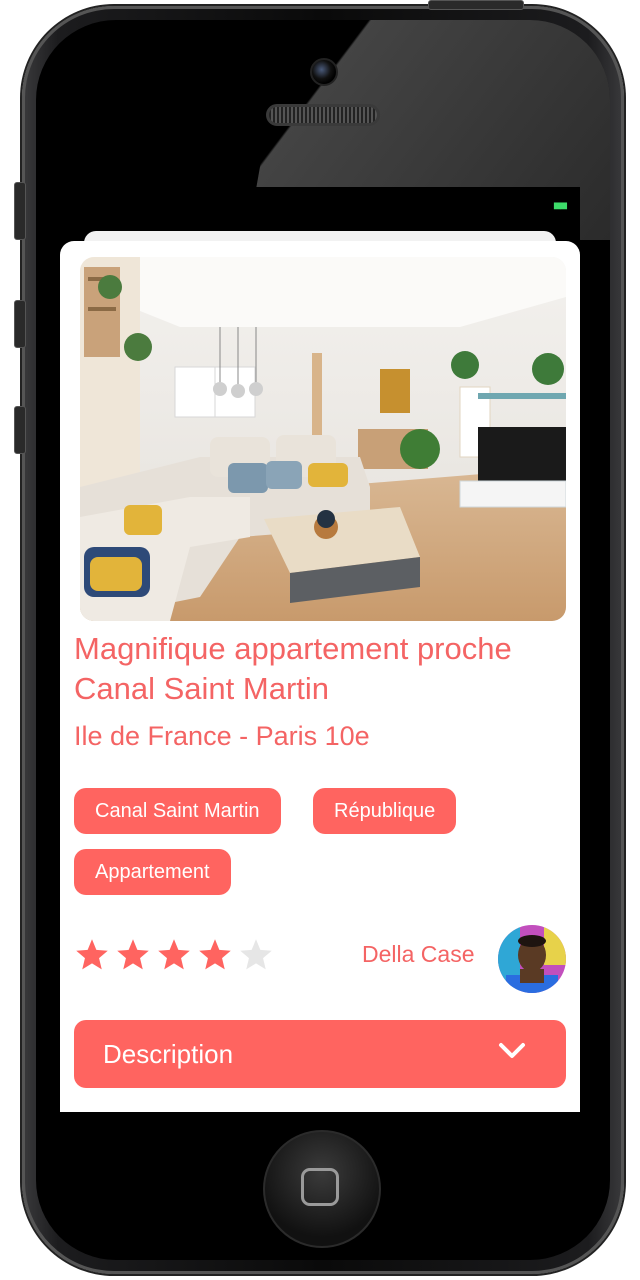  I want to click on home-button, so click(322, 1189).